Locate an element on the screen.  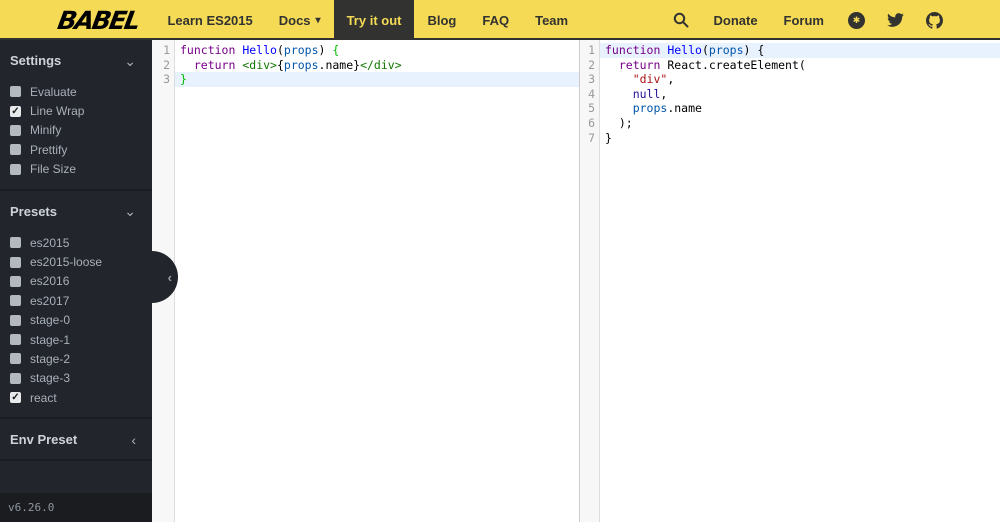
nav-item-label: Team is located at coordinates (552, 20).